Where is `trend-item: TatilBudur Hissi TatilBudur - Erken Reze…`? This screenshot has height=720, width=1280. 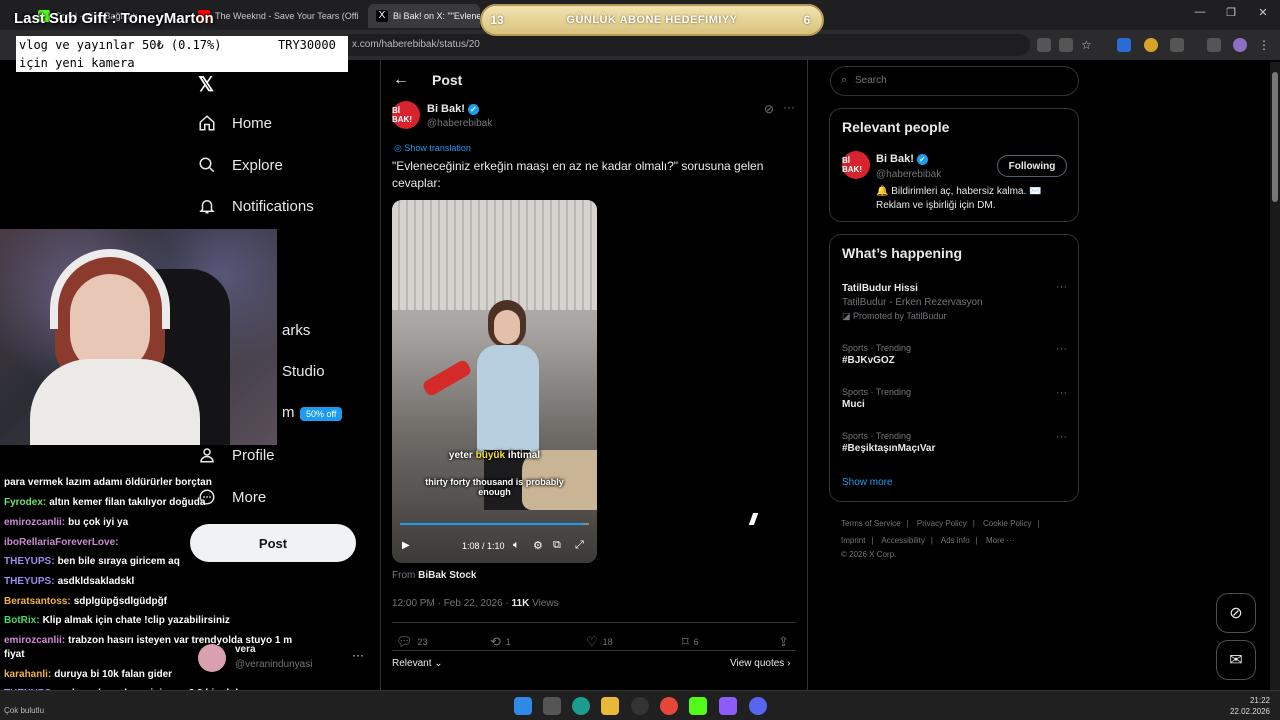 trend-item: TatilBudur Hissi TatilBudur - Erken Reze… is located at coordinates (954, 301).